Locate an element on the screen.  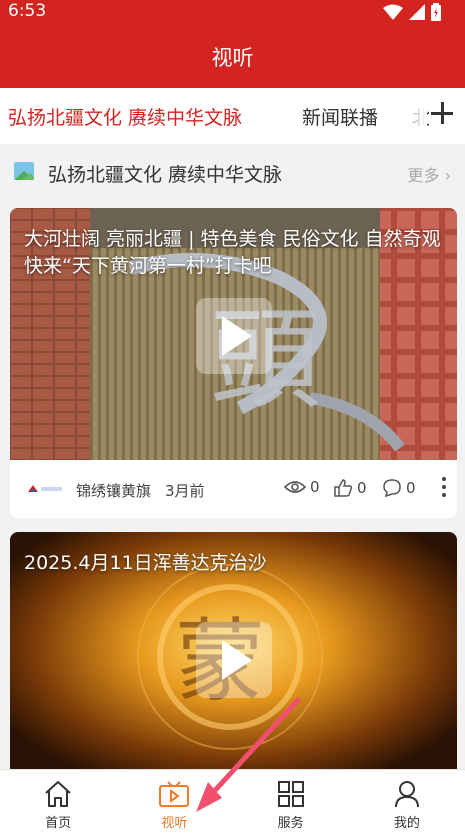
views-count: 0 is located at coordinates (315, 487).